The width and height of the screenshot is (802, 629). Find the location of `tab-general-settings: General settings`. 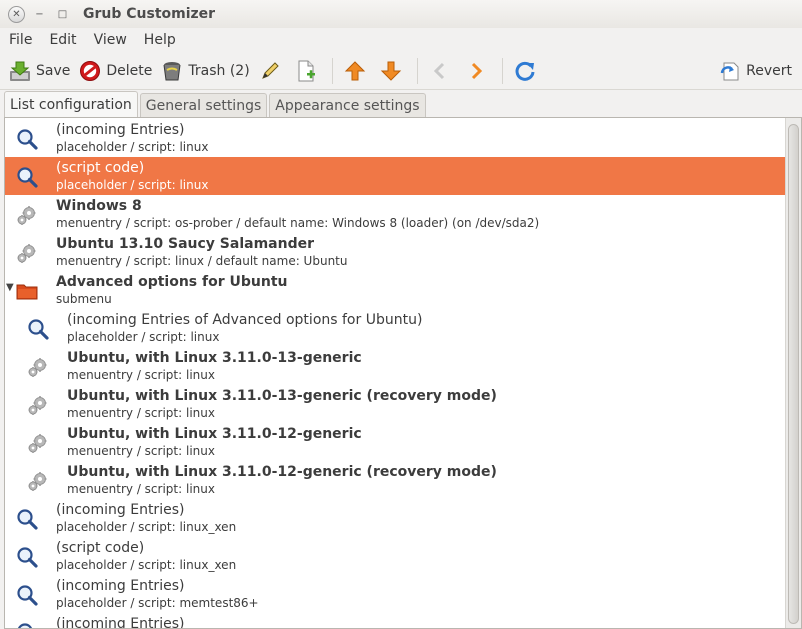

tab-general-settings: General settings is located at coordinates (203, 105).